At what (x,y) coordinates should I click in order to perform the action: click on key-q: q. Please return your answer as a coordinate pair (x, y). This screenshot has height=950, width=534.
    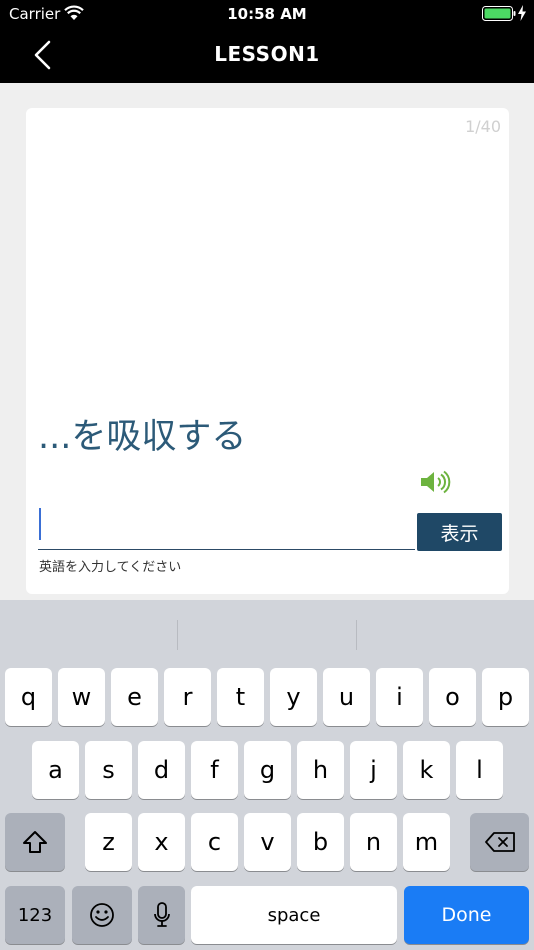
    Looking at the image, I should click on (28, 697).